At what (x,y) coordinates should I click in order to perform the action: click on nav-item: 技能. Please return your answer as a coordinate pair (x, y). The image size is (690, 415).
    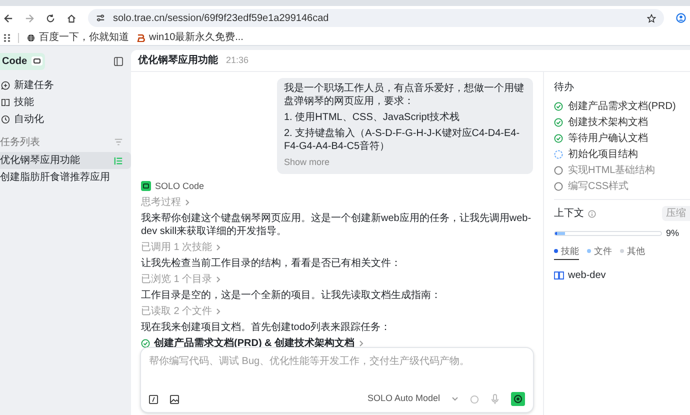
    Looking at the image, I should click on (65, 102).